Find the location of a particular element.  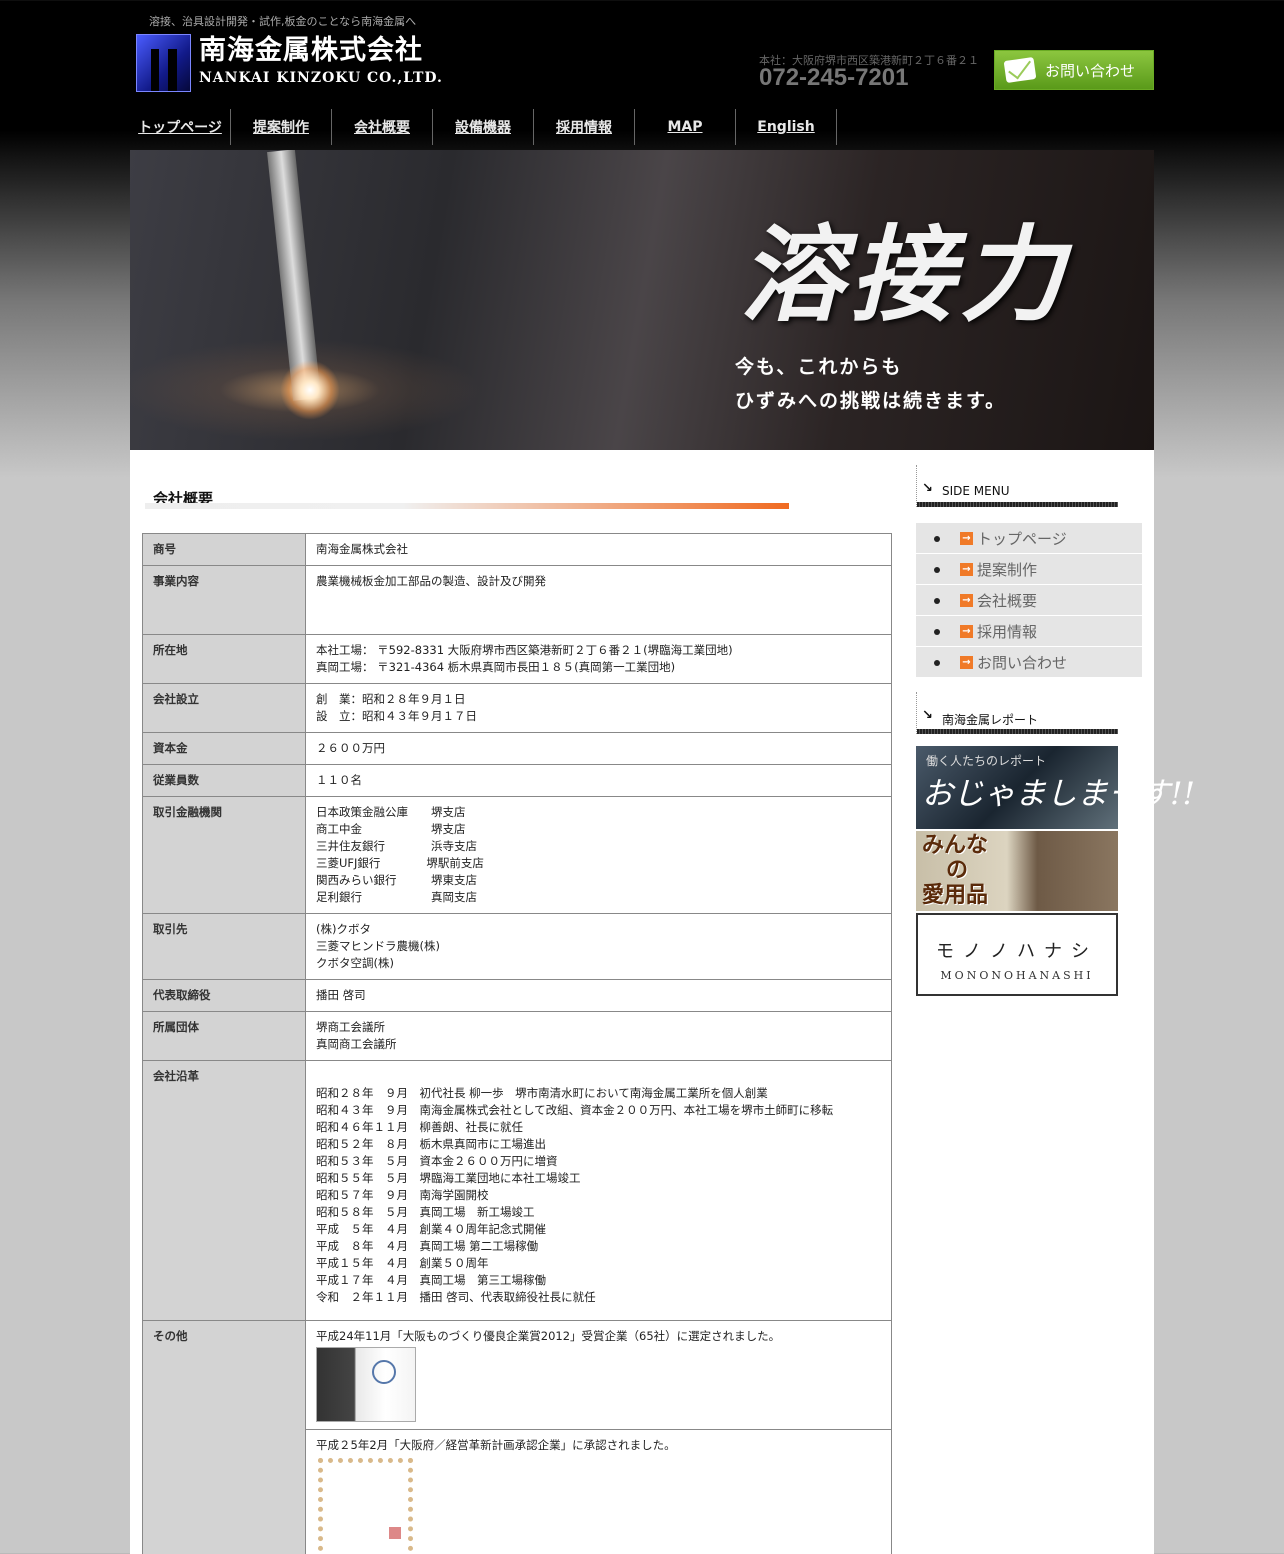

side-menu-item-proposal: → 提案制作 is located at coordinates (1029, 569).